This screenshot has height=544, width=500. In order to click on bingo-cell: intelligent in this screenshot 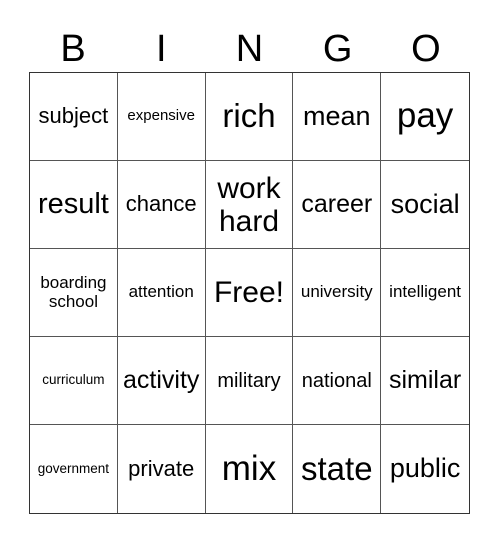, I will do `click(425, 293)`.